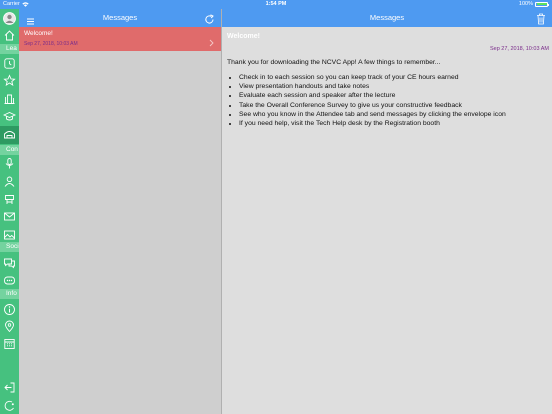 This screenshot has width=552, height=414. I want to click on message-icon, so click(9, 280).